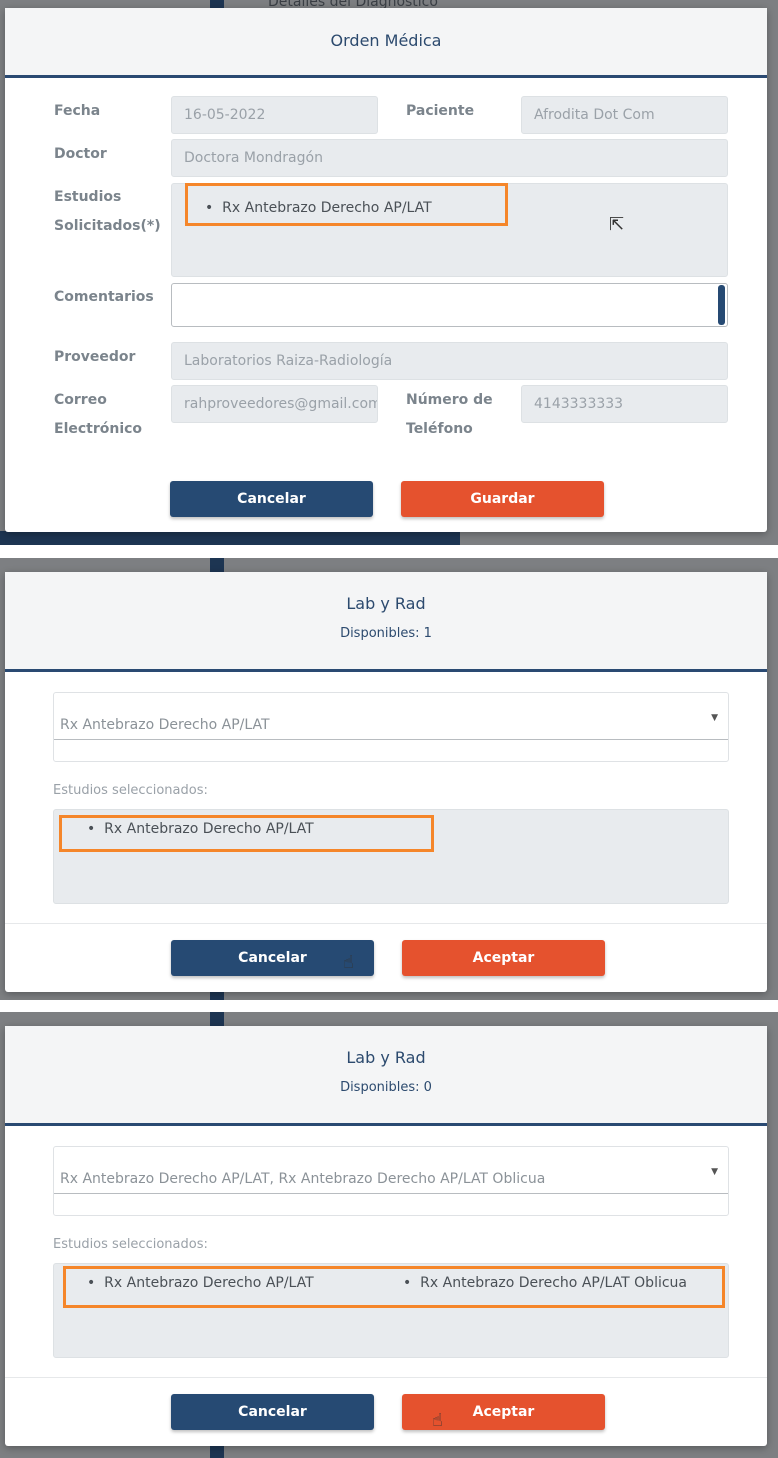  Describe the element at coordinates (386, 40) in the screenshot. I see `modal-title: Orden Médica` at that location.